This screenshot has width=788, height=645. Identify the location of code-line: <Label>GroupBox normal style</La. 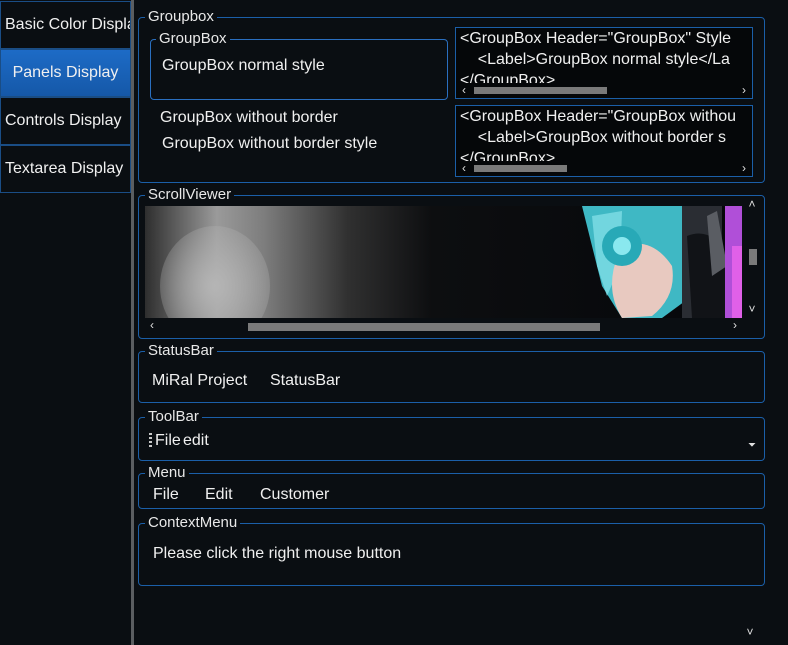
(595, 59).